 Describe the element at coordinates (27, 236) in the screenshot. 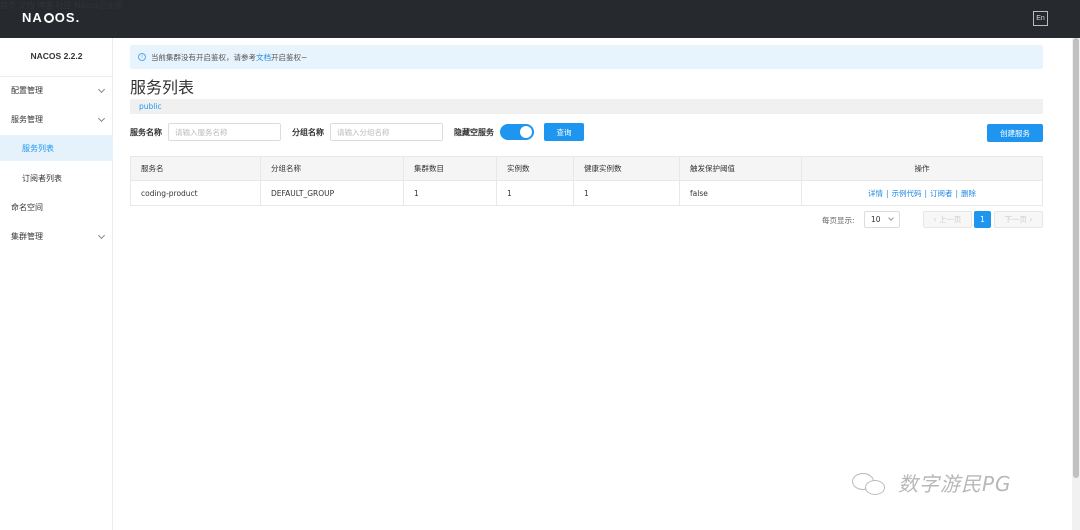

I see `sidebar-item-label: 集群管理` at that location.